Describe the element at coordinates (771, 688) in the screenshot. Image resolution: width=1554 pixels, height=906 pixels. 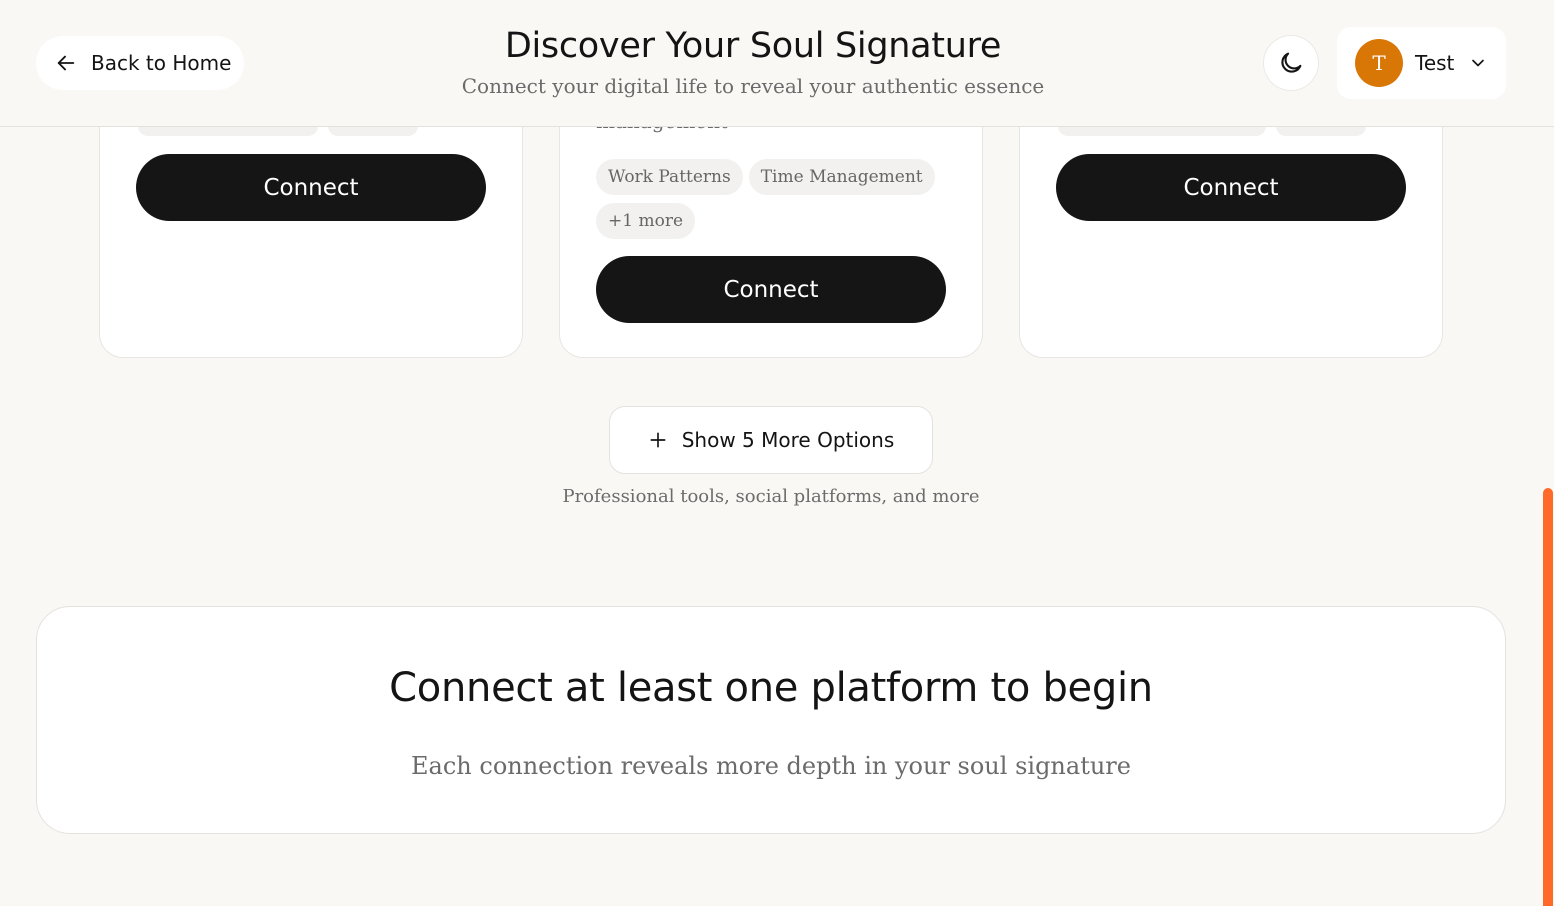
I see `cta-title: Connect at least one platform to begin` at that location.